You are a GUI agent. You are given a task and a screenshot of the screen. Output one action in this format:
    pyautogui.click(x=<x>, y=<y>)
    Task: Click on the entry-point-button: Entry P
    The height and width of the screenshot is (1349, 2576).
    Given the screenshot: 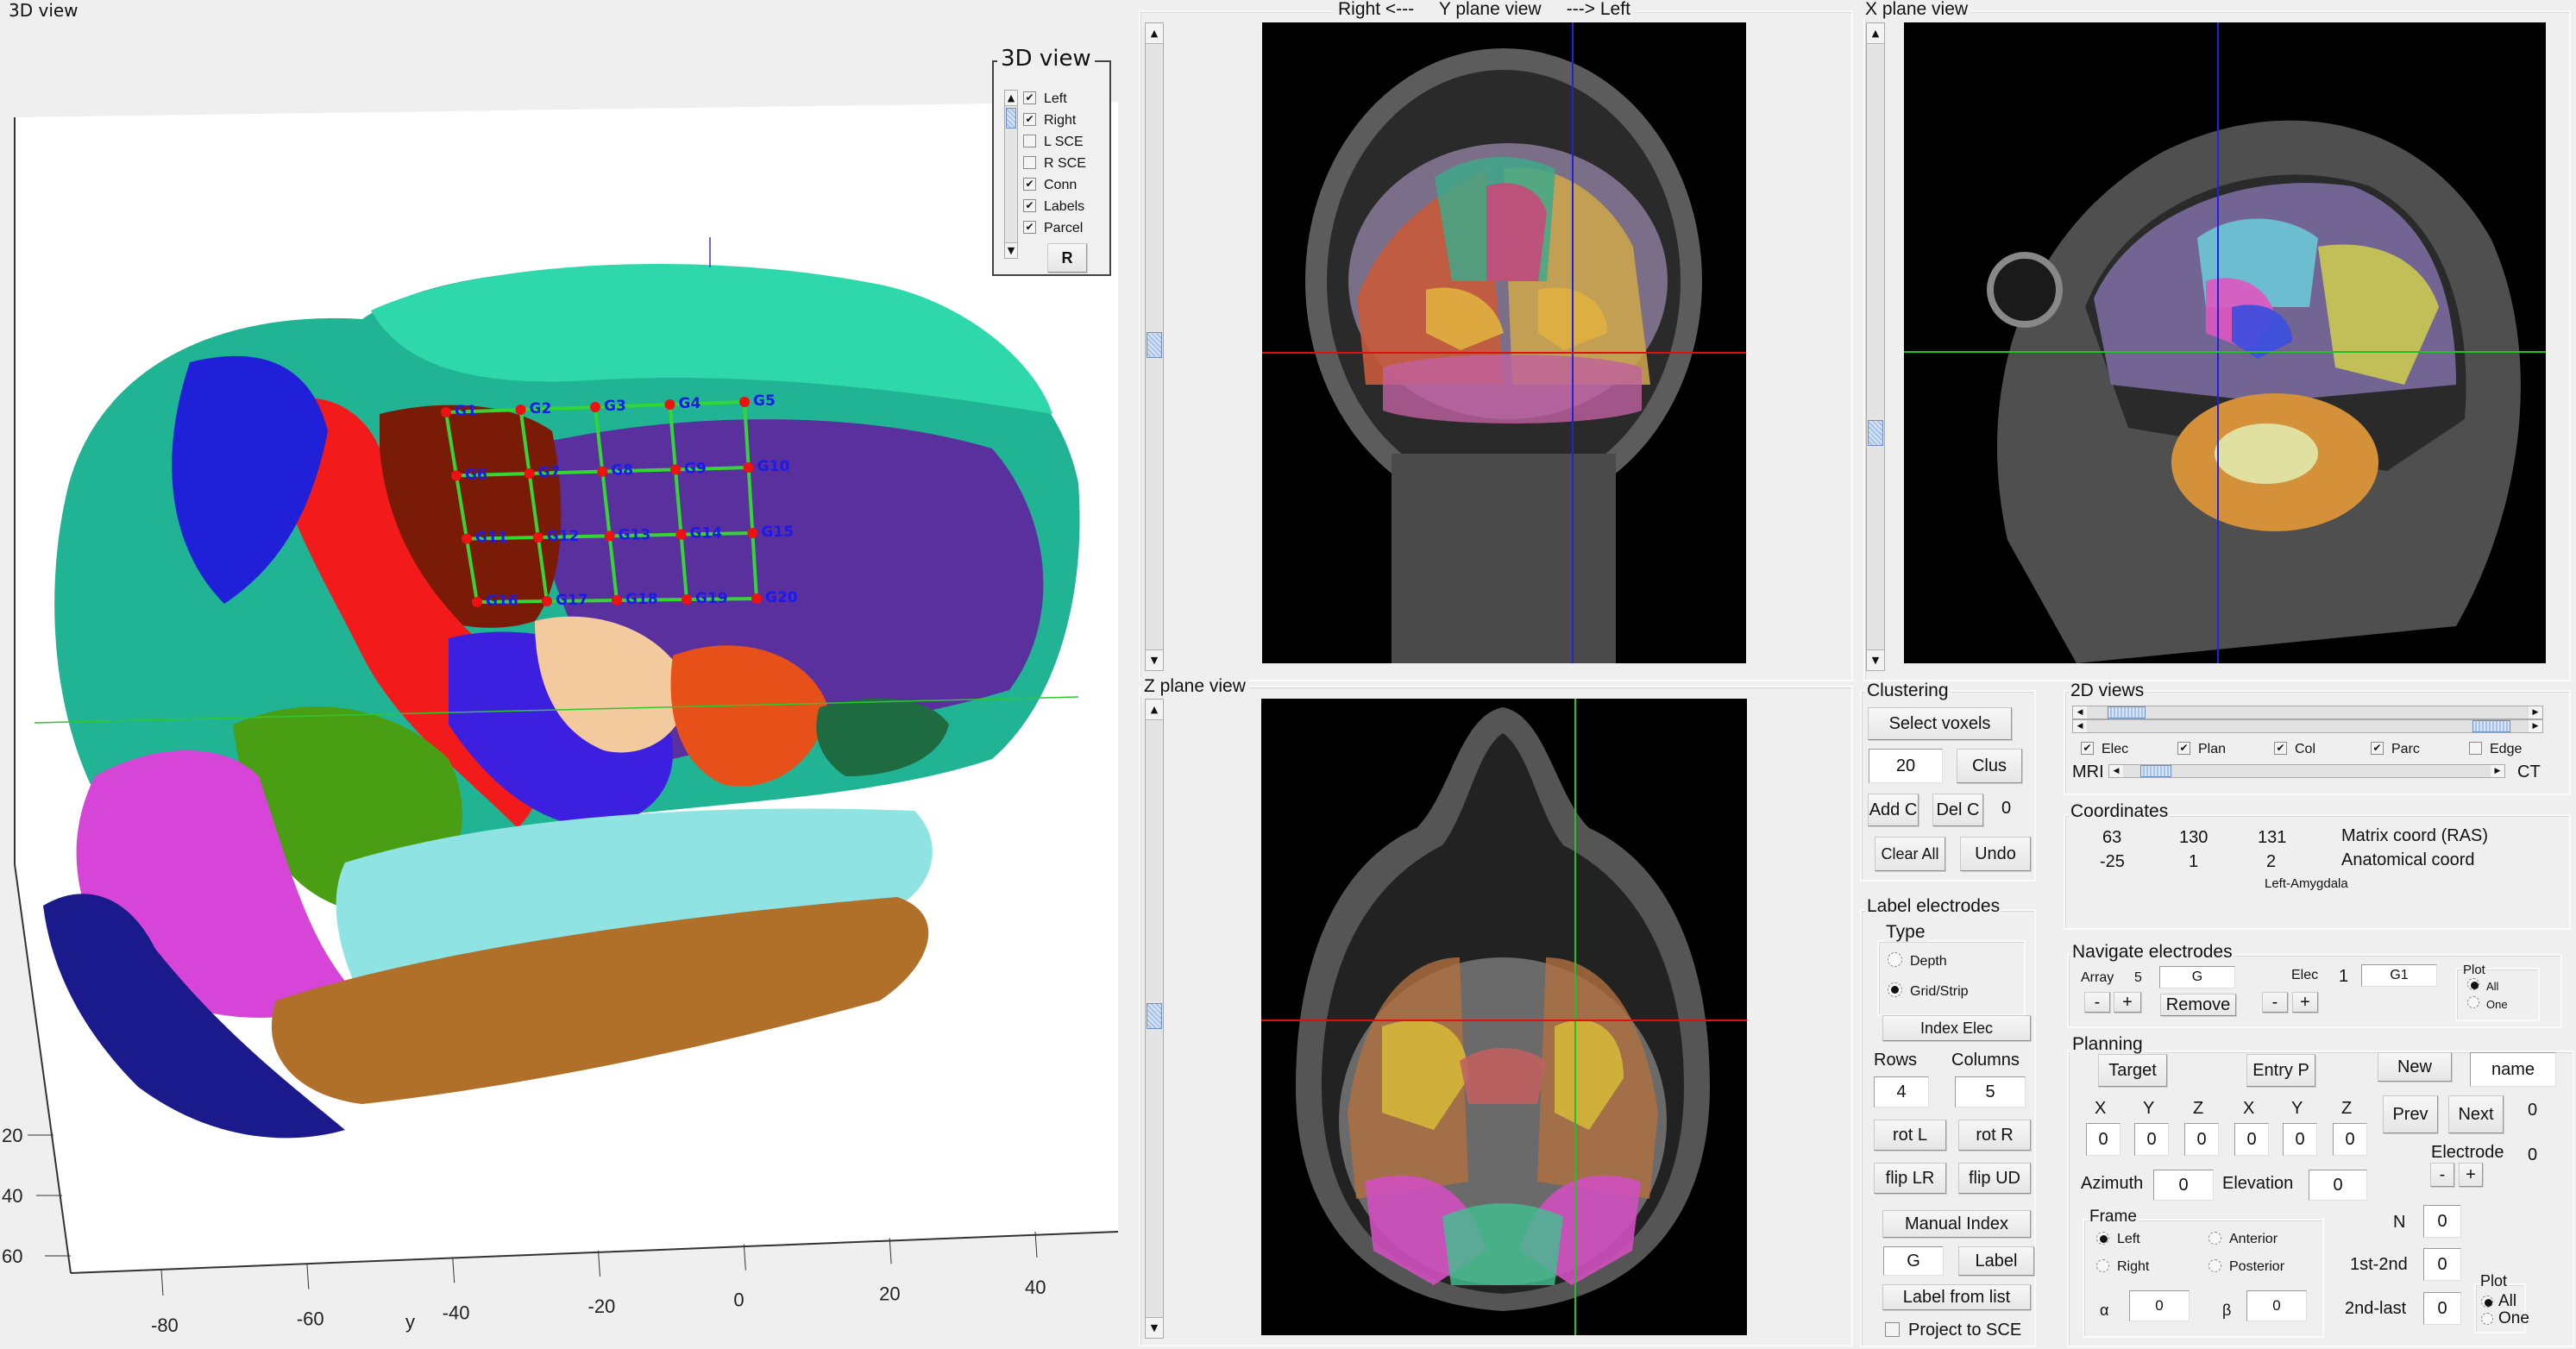 What is the action you would take?
    pyautogui.click(x=2280, y=1070)
    